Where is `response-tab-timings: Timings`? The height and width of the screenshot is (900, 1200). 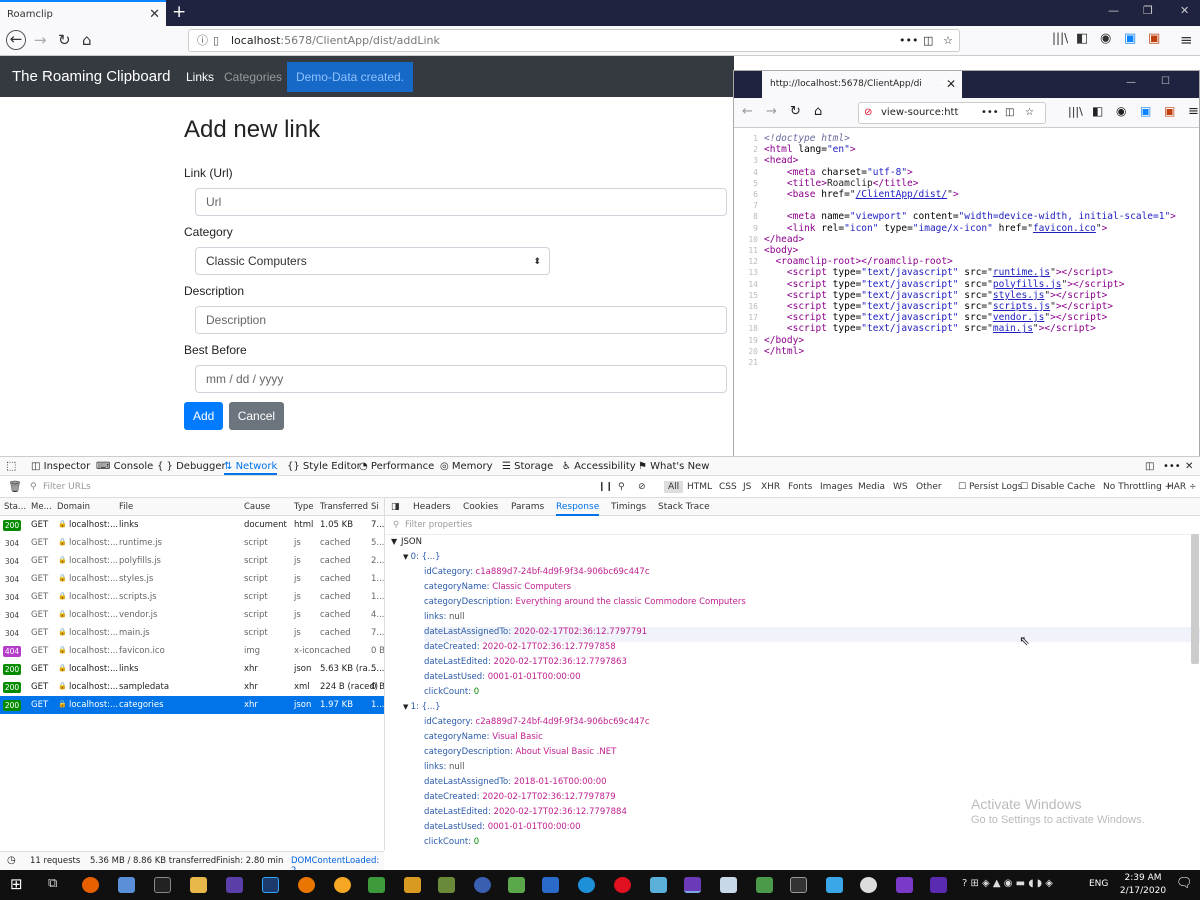
response-tab-timings: Timings is located at coordinates (628, 507).